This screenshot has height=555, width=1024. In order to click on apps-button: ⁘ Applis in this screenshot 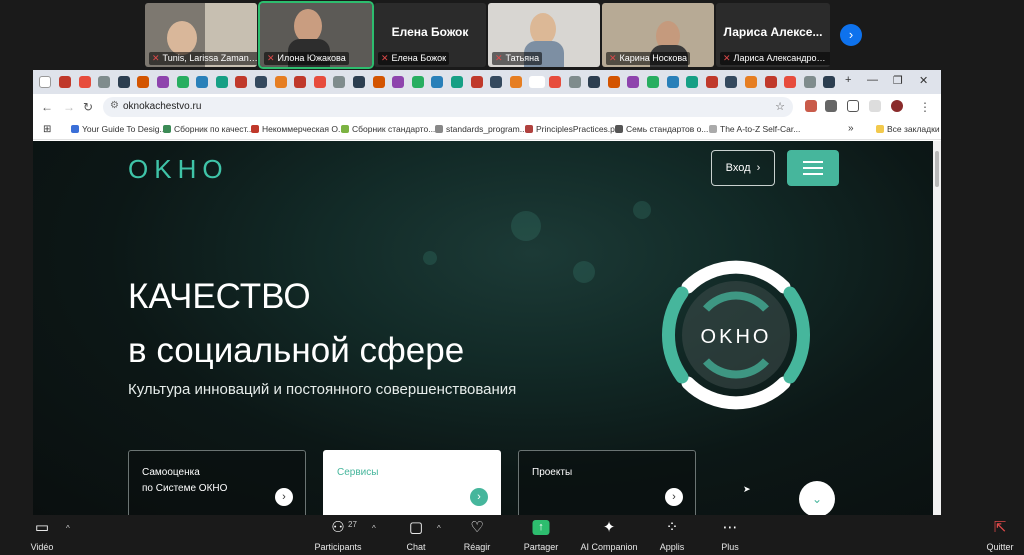, I will do `click(672, 535)`.